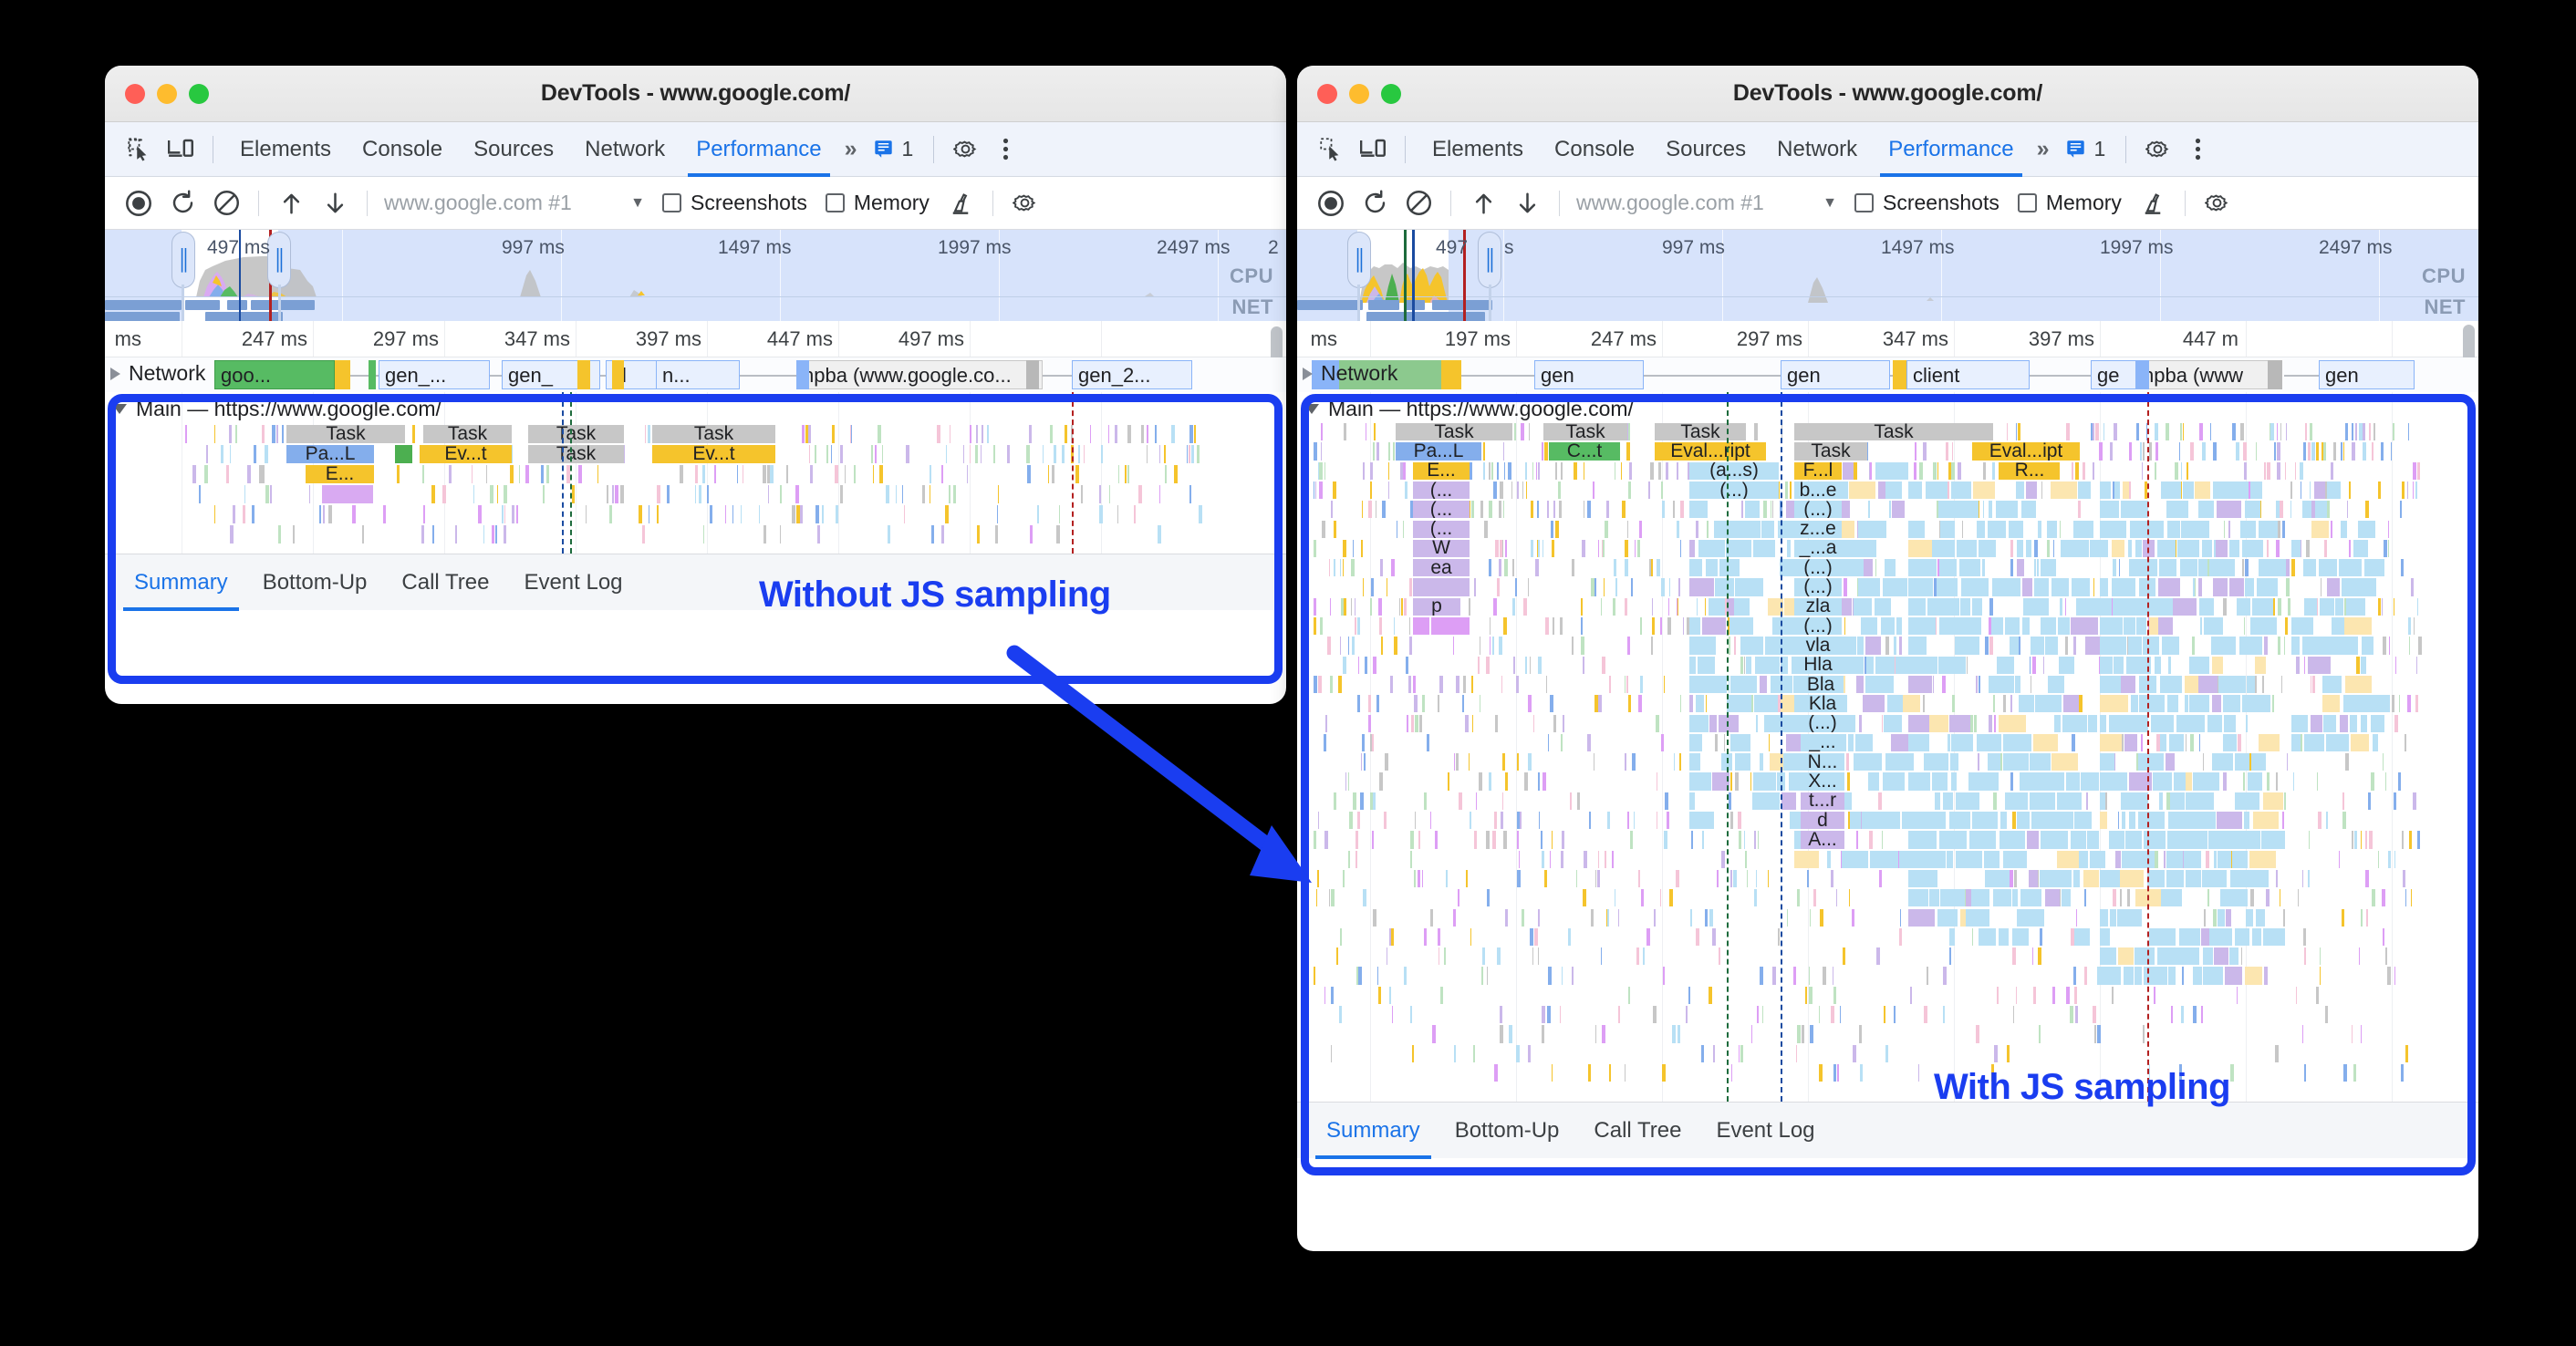 The image size is (2576, 1346). Describe the element at coordinates (2113, 375) in the screenshot. I see `network-request: ge` at that location.